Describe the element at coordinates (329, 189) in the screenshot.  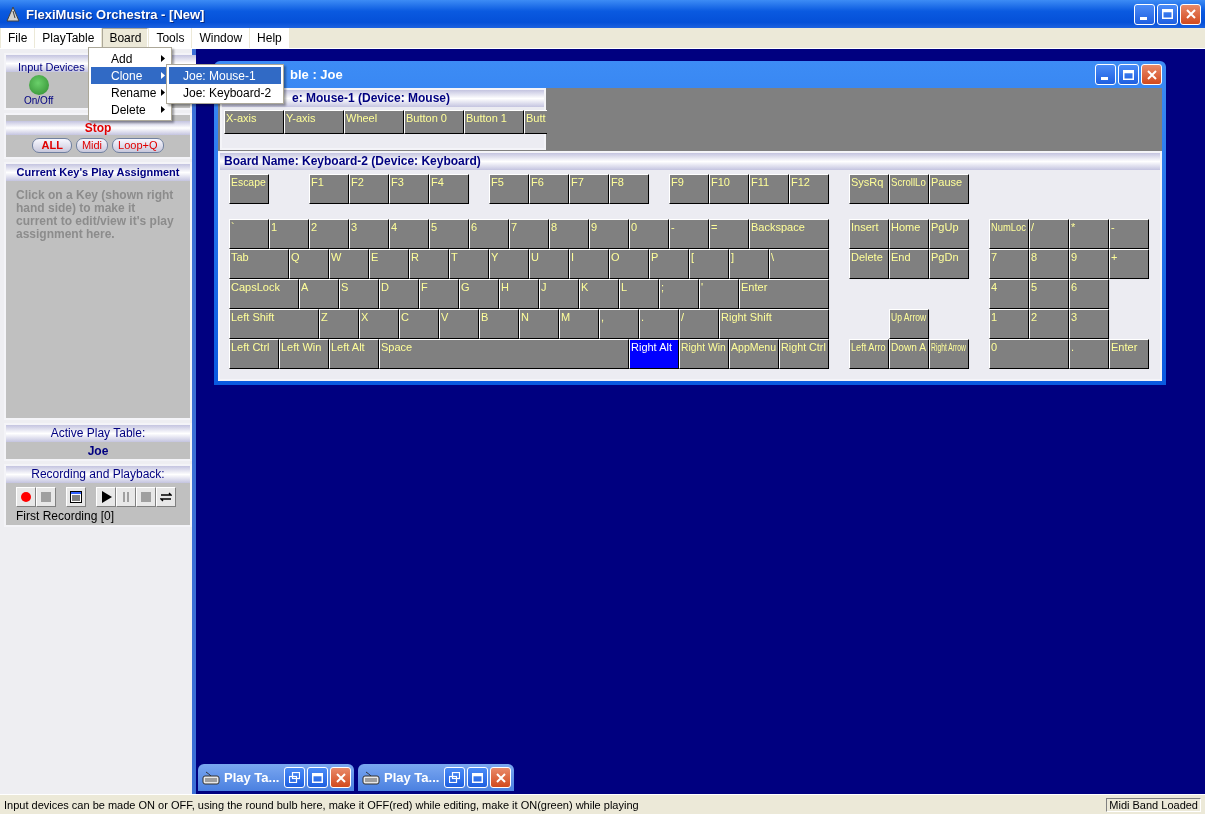
I see `keyboard-key: F1` at that location.